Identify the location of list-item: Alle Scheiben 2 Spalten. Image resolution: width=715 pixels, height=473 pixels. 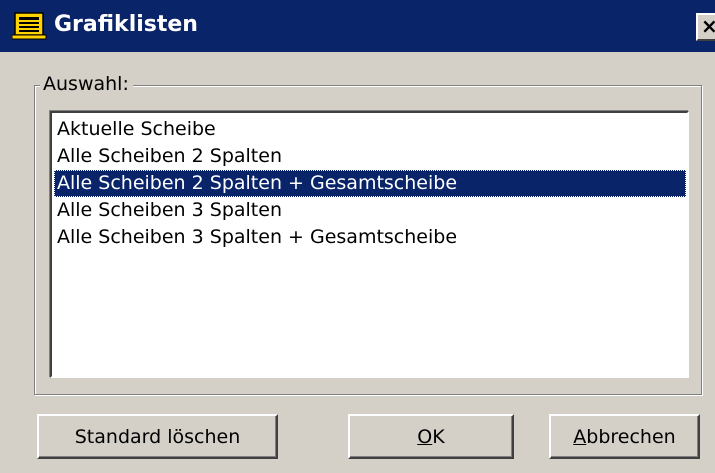
(370, 156).